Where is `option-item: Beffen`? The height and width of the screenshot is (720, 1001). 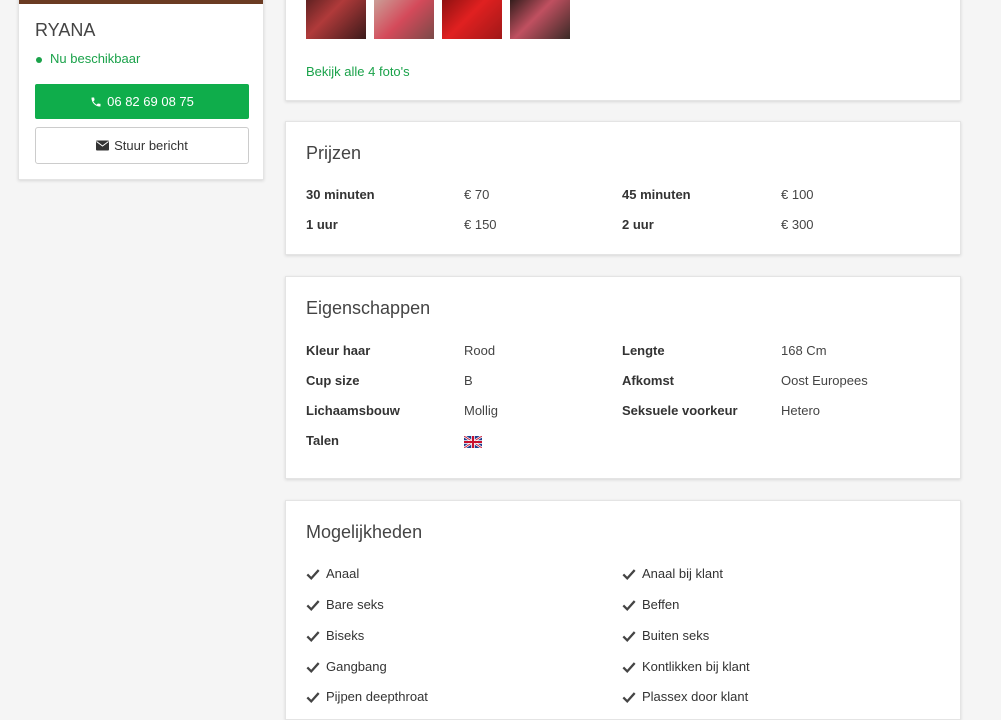
option-item: Beffen is located at coordinates (650, 604).